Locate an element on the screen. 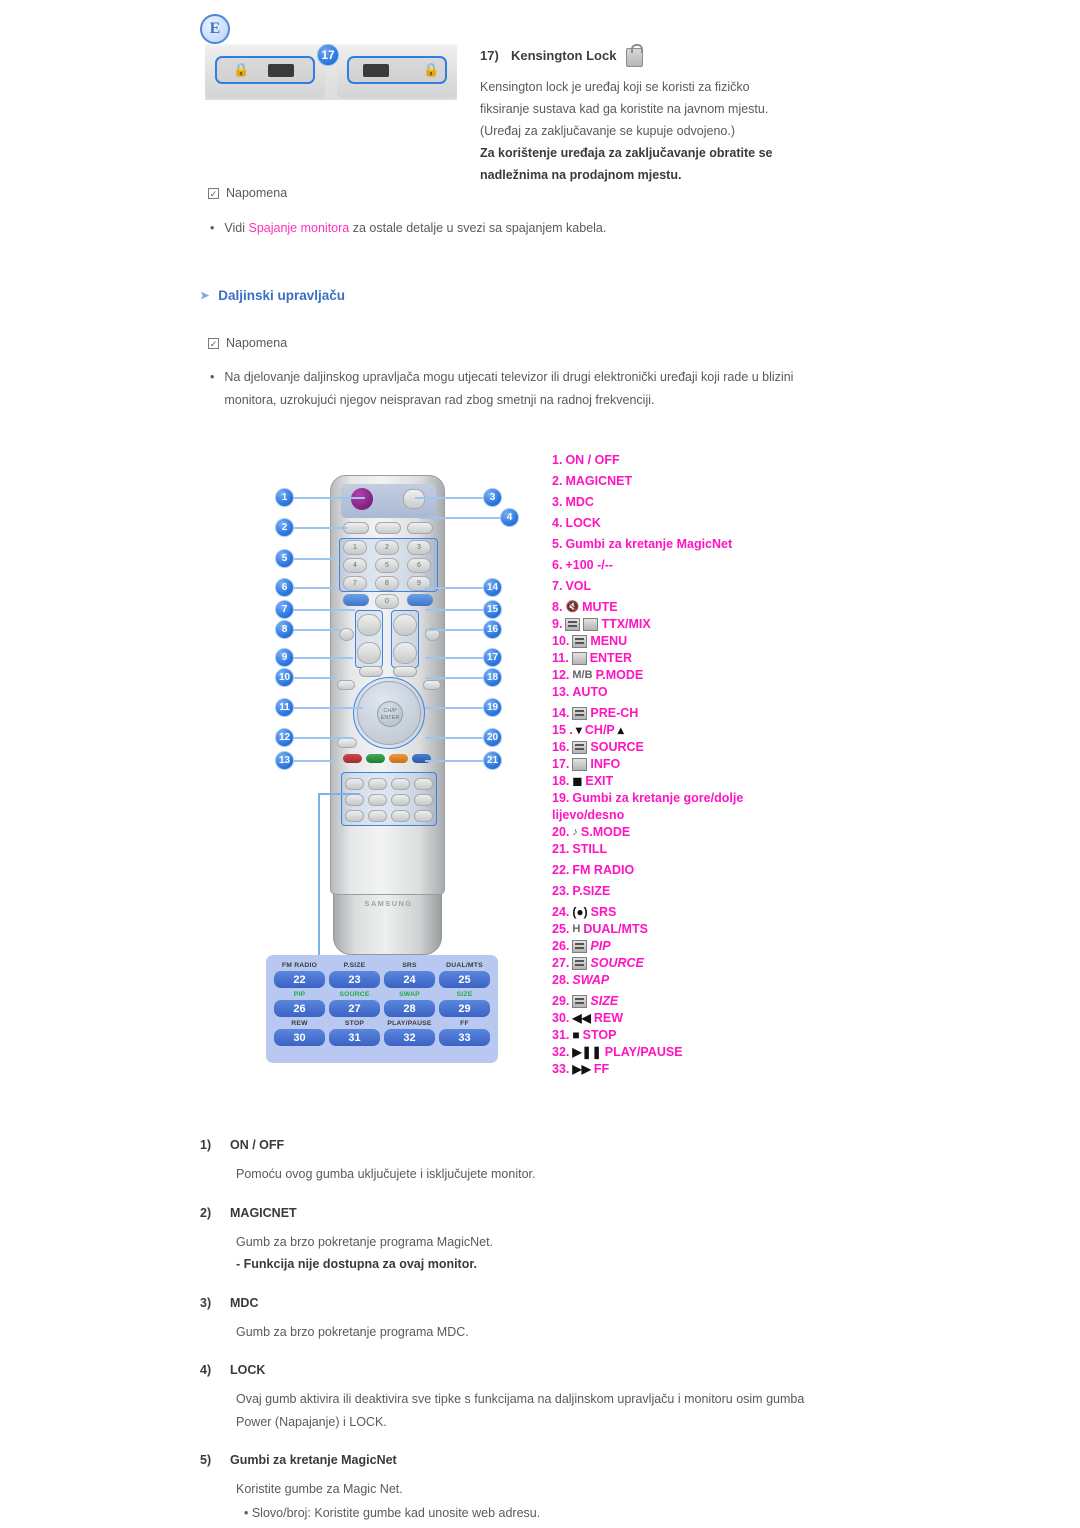 Image resolution: width=1080 pixels, height=1528 pixels. remote-callout-16: 16 is located at coordinates (492, 629).